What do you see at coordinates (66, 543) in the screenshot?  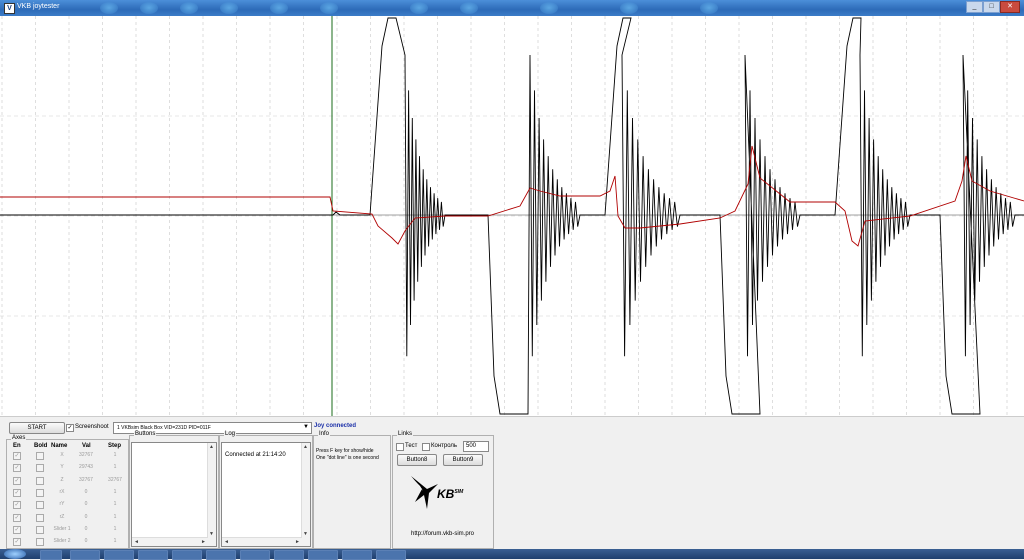 I see `axis-row: ✓ Slider 2 0 1` at bounding box center [66, 543].